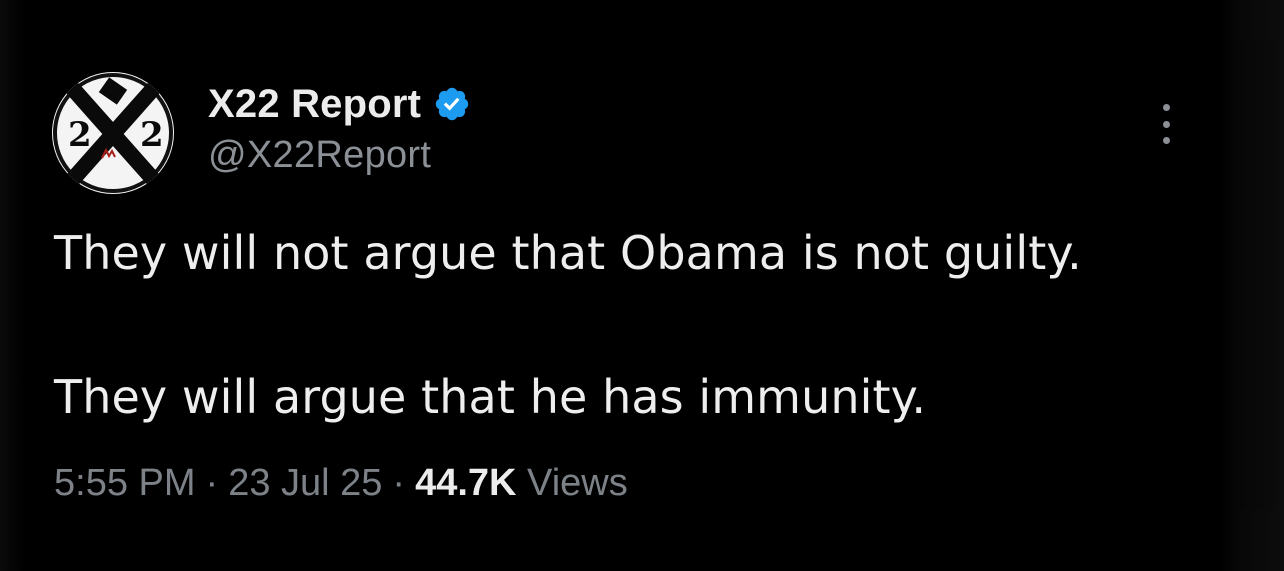 This screenshot has height=571, width=1284. Describe the element at coordinates (339, 155) in the screenshot. I see `user-handle: @X22Report` at that location.